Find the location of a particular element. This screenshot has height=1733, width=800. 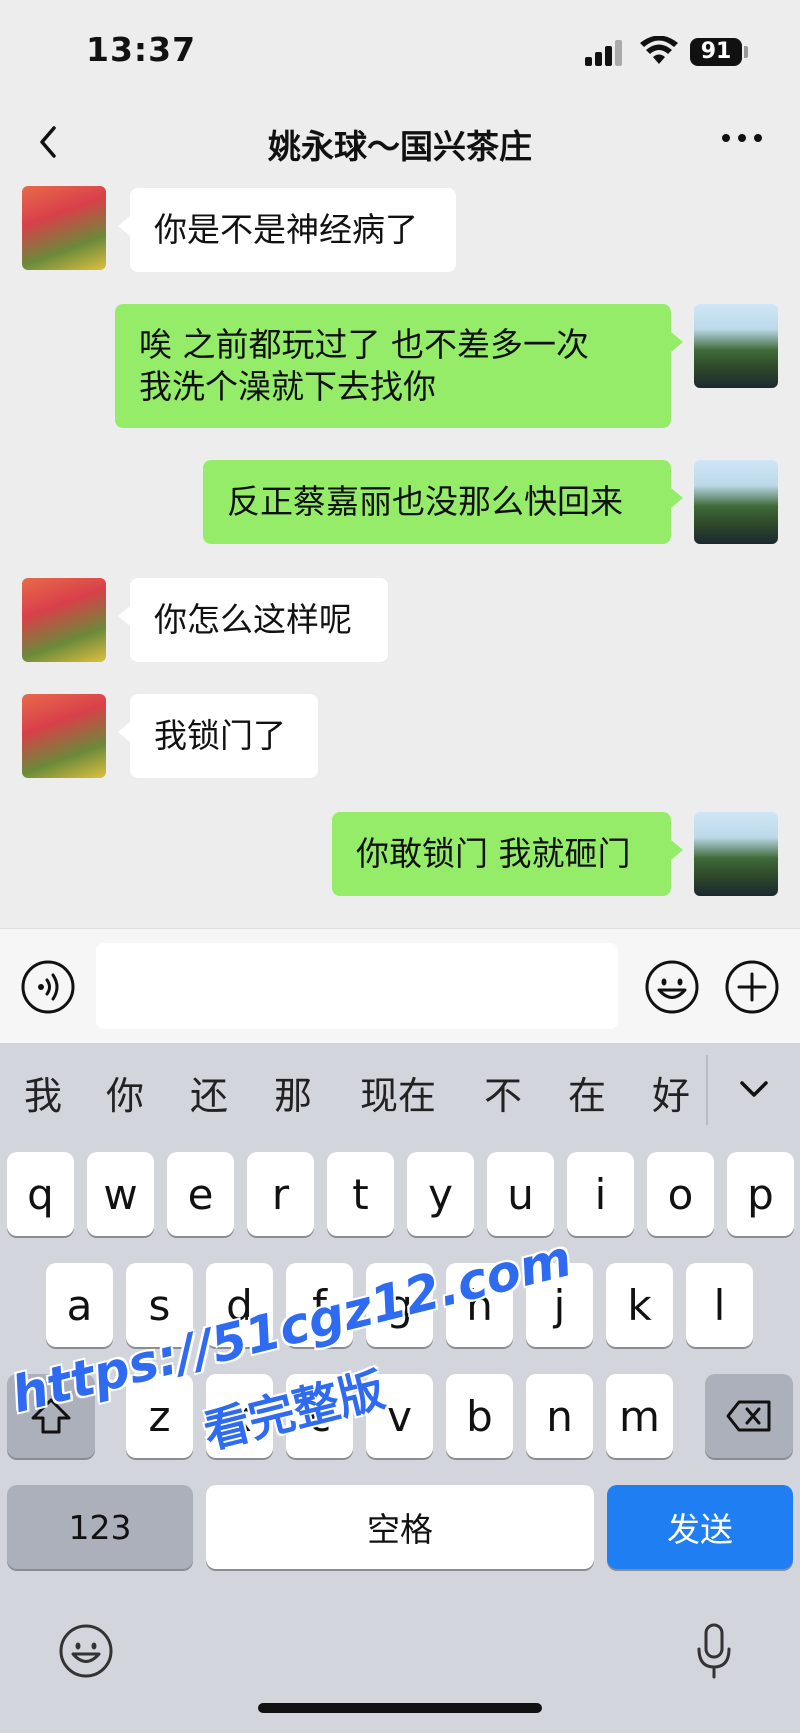

shift-key is located at coordinates (51, 1416).